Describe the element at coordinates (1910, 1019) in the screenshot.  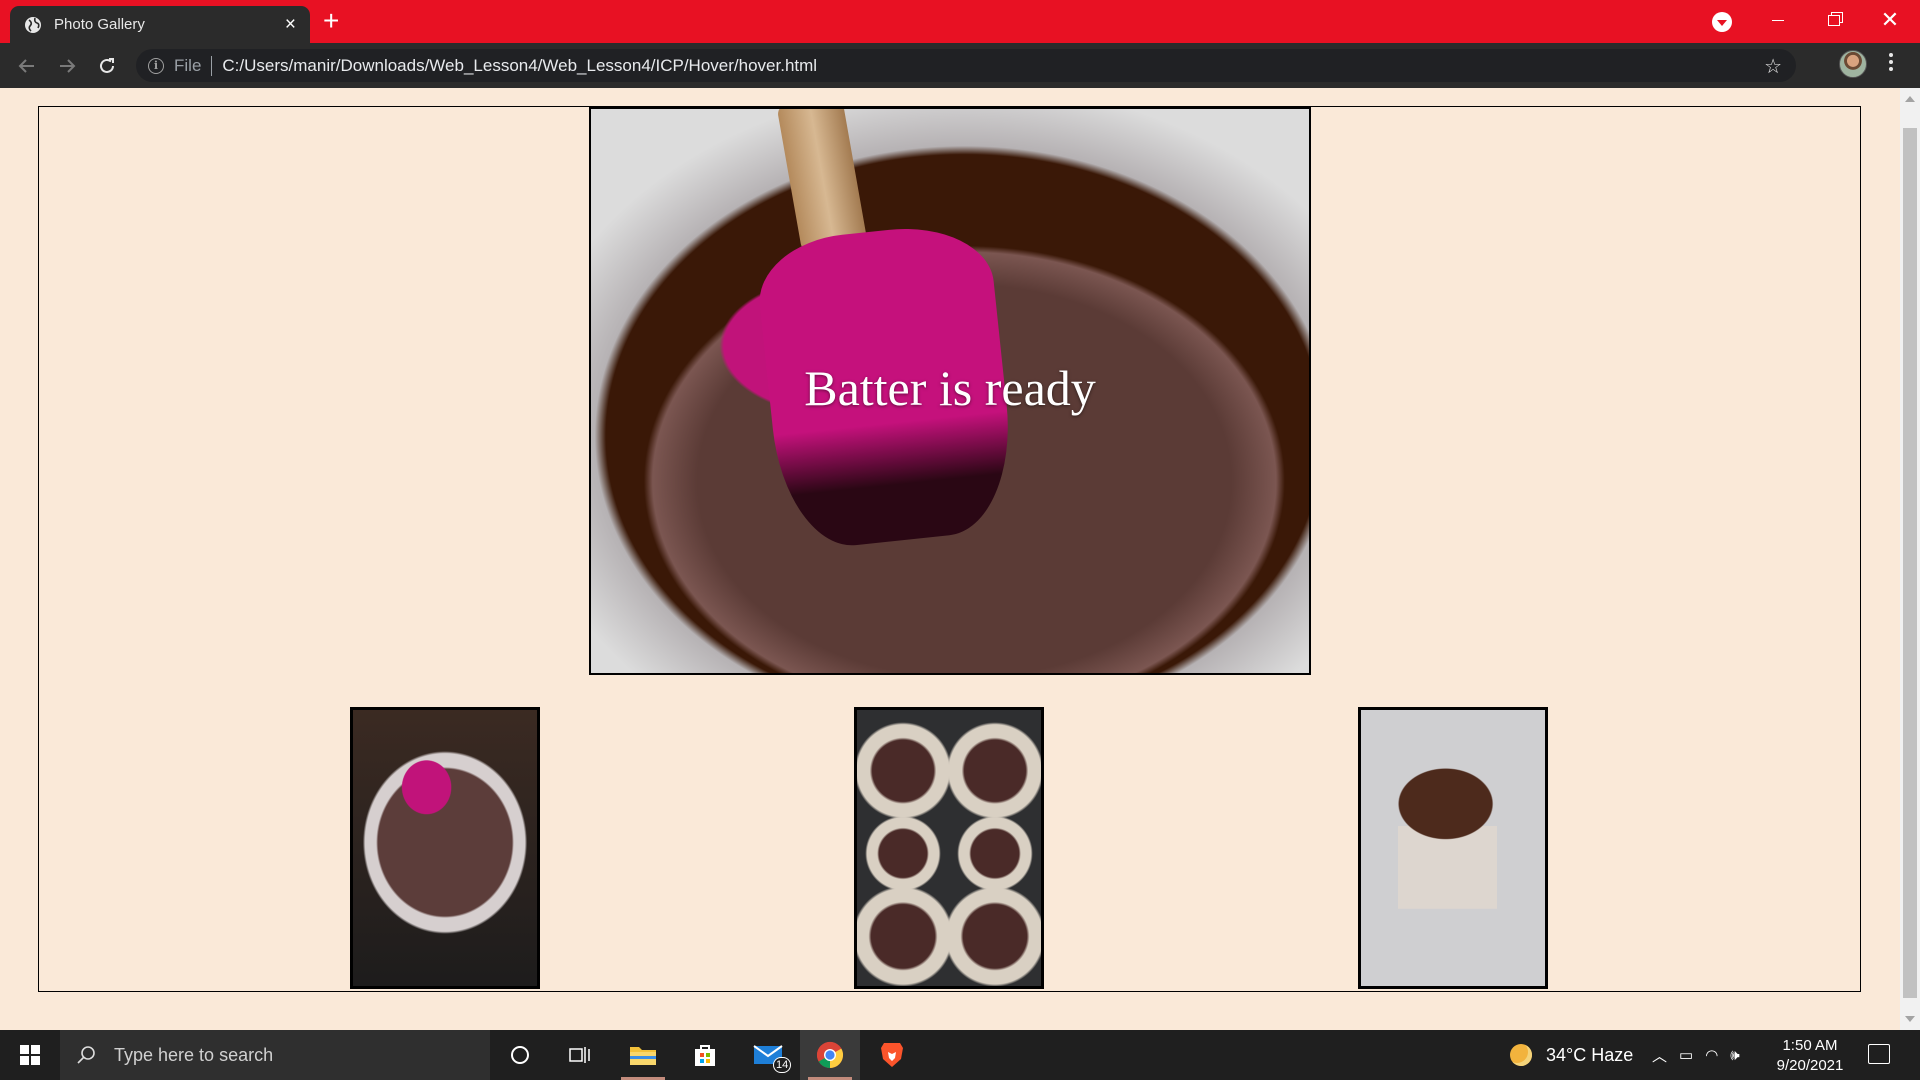
I see `scroll-down-arrow-icon` at that location.